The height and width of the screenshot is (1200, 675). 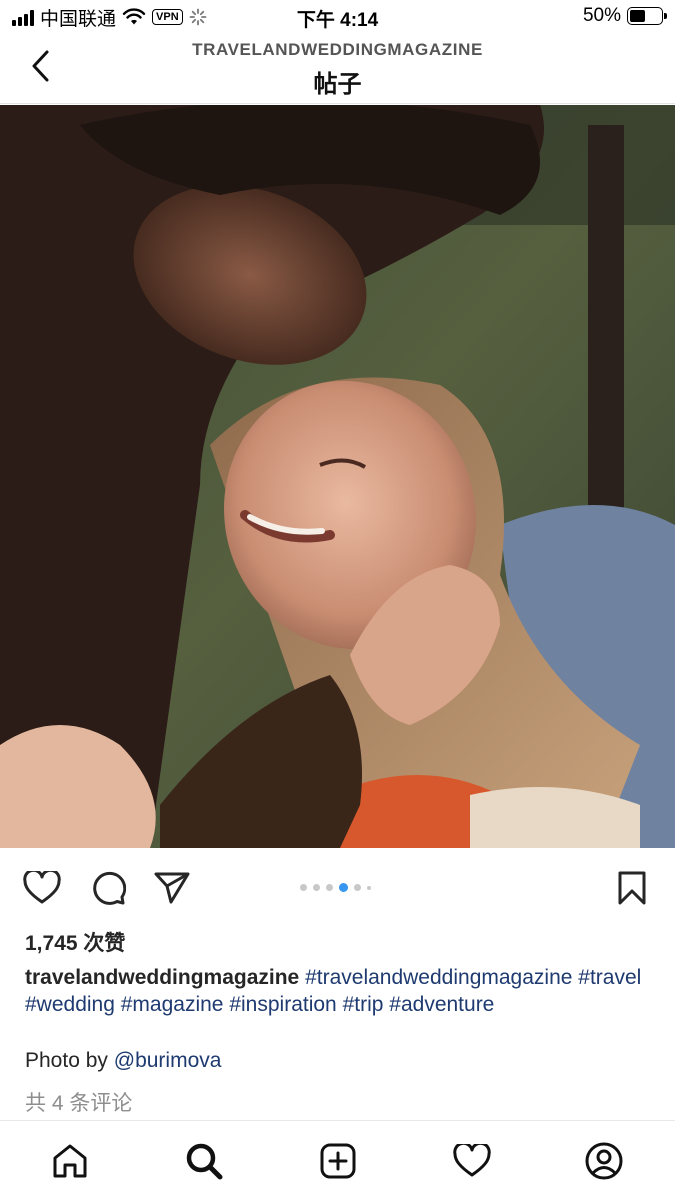 What do you see at coordinates (647, 16) in the screenshot?
I see `battery-icon` at bounding box center [647, 16].